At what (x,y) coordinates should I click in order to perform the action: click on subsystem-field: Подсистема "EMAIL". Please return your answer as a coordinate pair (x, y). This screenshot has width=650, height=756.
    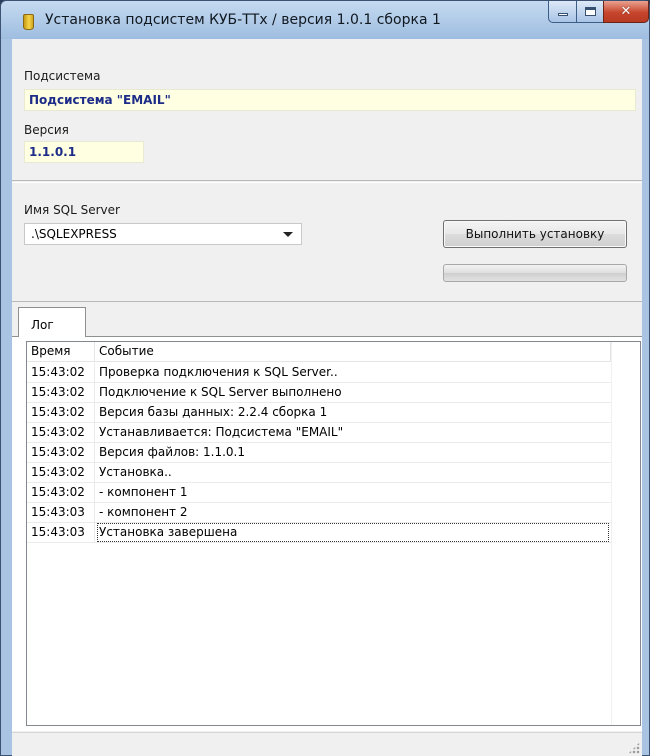
    Looking at the image, I should click on (330, 100).